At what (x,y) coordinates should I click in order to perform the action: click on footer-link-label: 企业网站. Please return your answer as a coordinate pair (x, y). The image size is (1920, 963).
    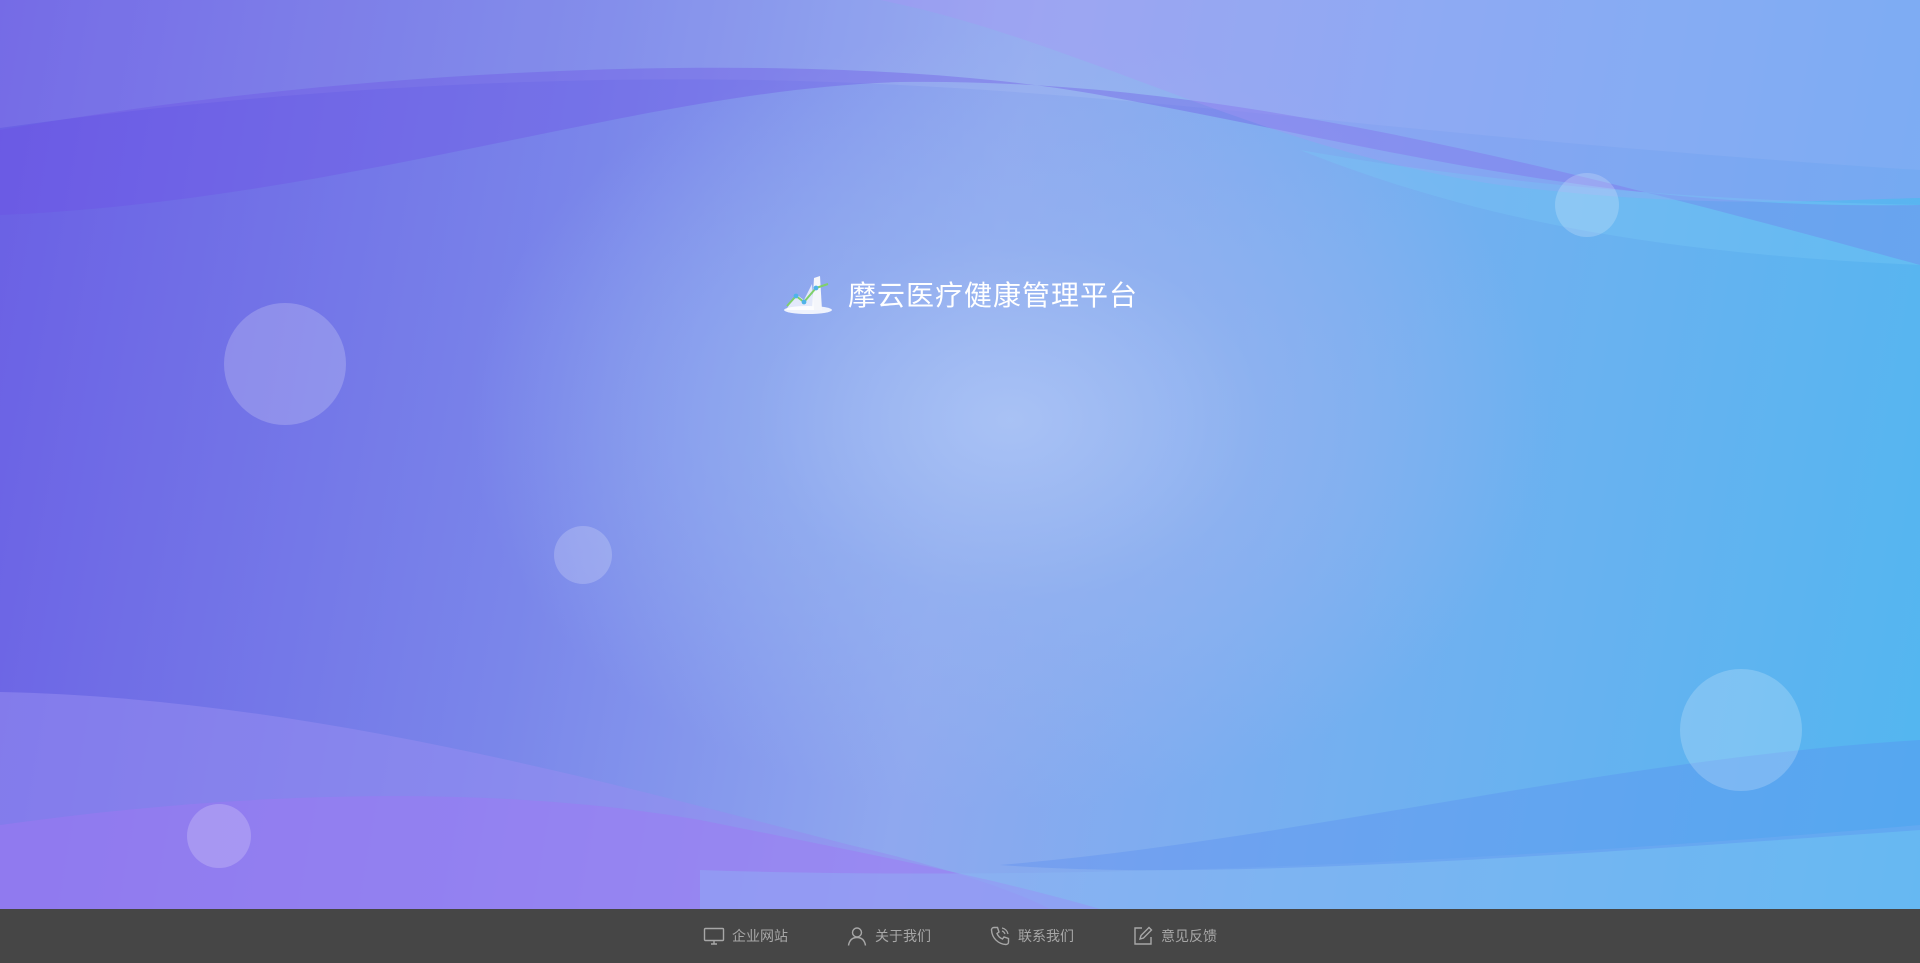
    Looking at the image, I should click on (760, 937).